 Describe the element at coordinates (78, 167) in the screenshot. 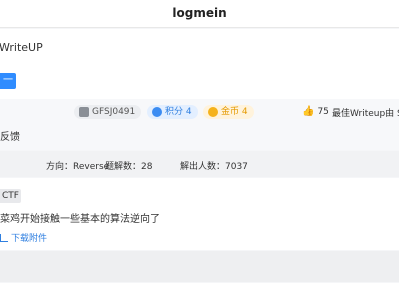

I see `direction-stat: 方向：Reverse` at that location.